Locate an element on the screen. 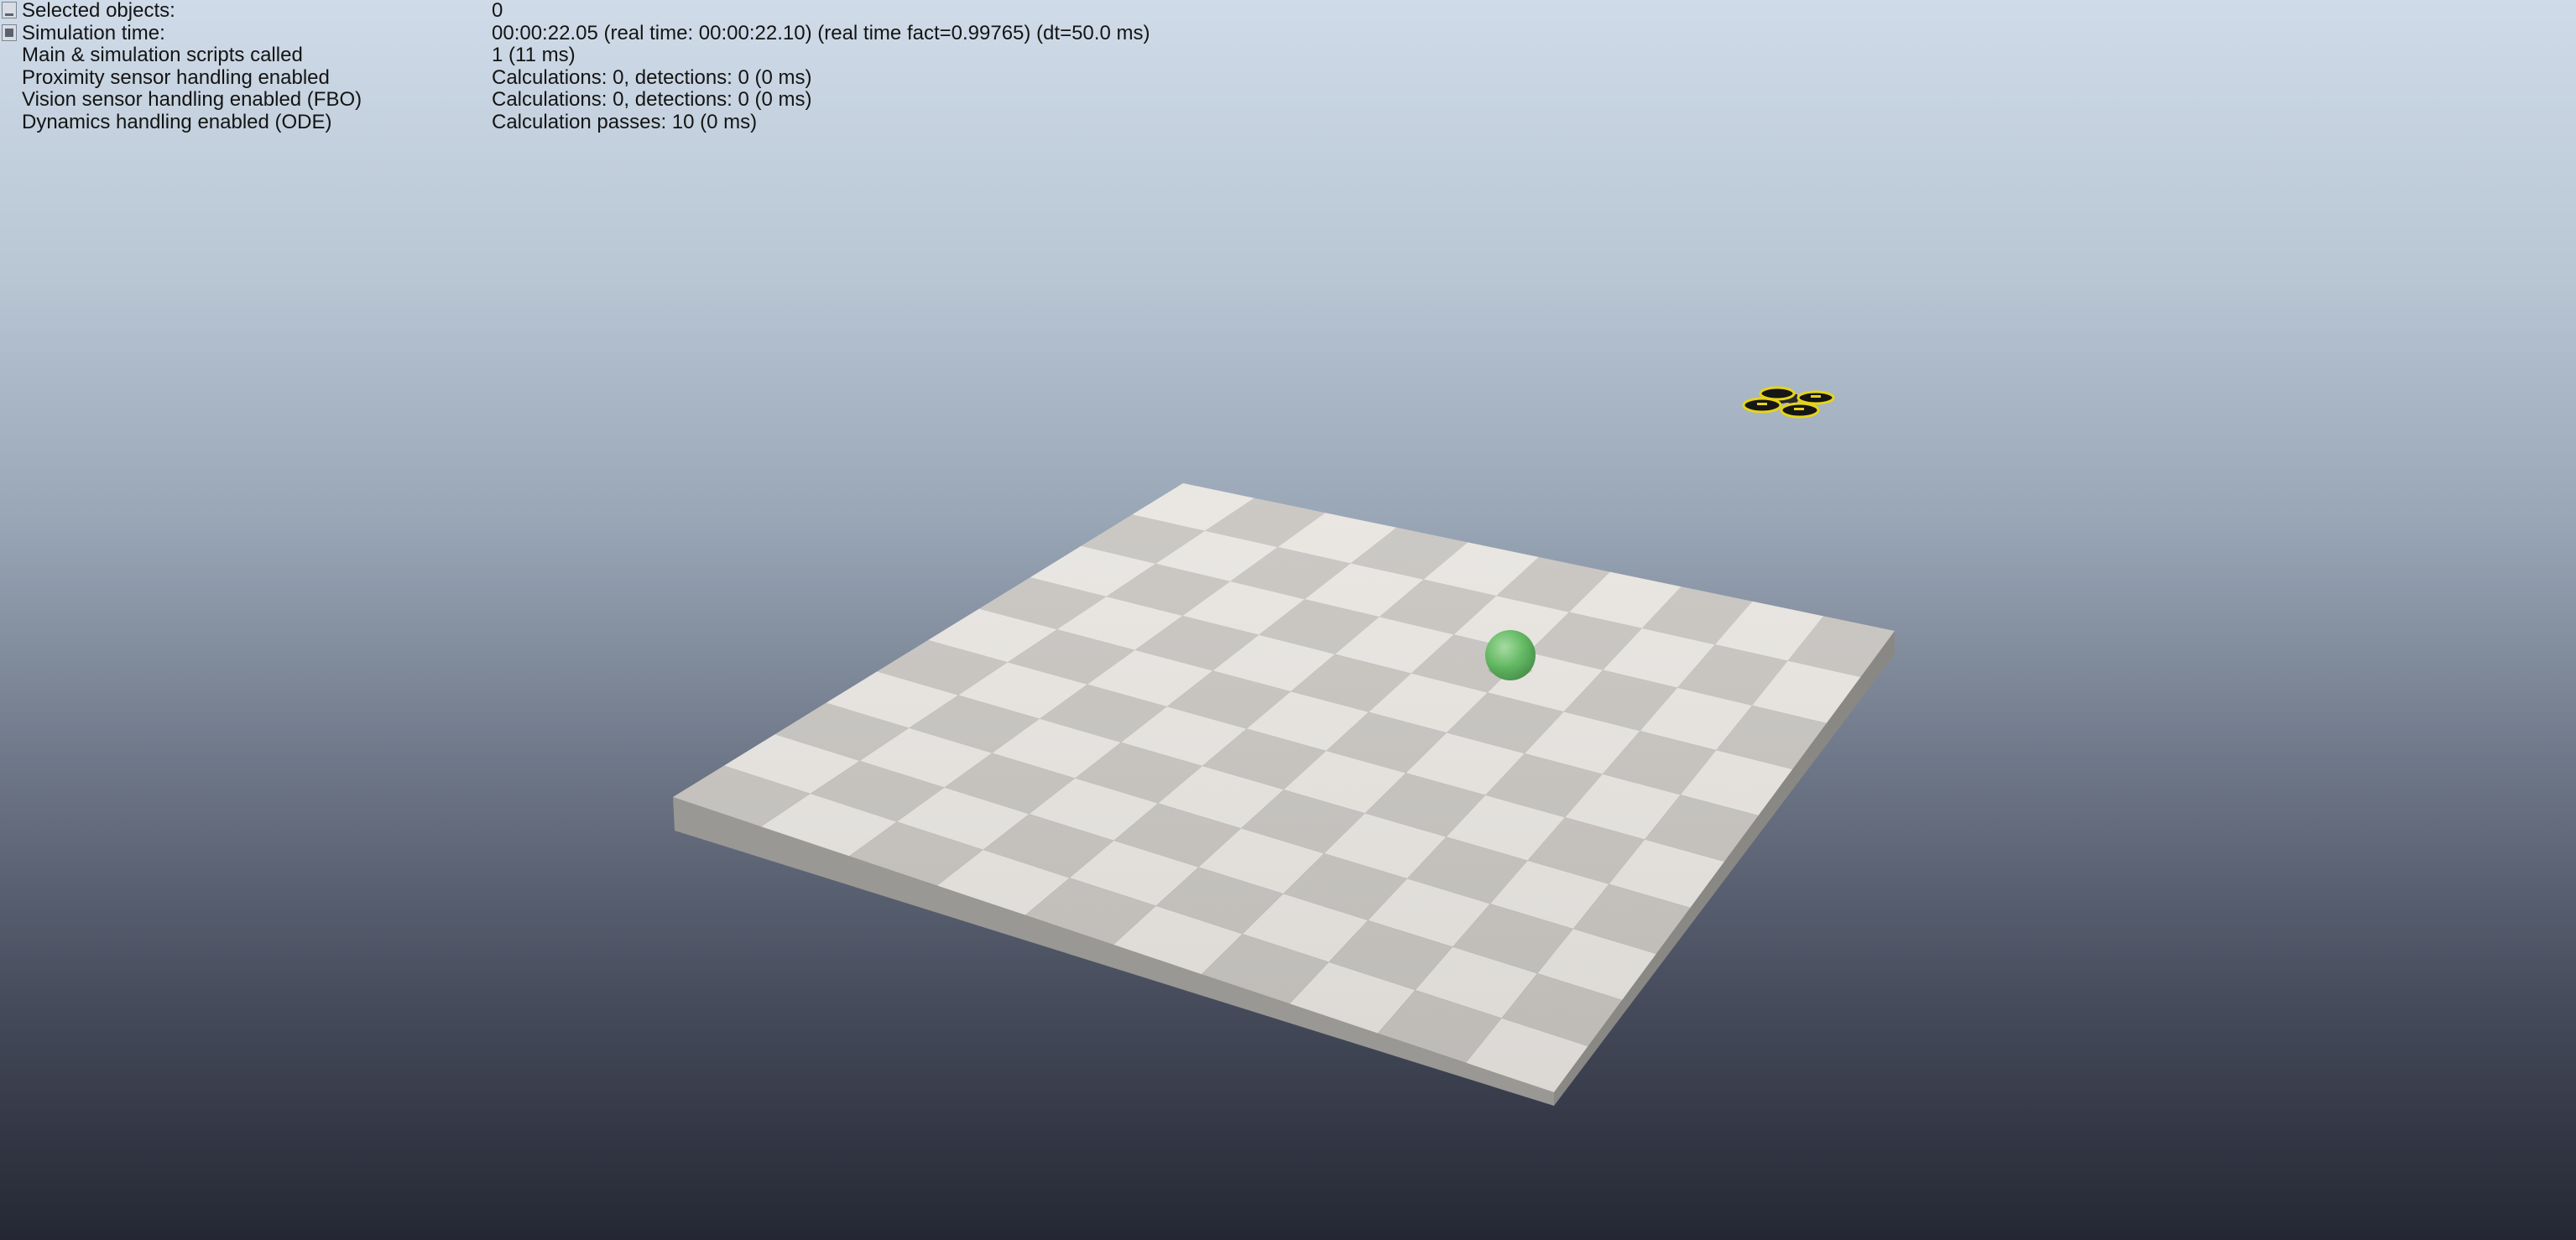 The image size is (2576, 1240). info-label: Main & simulation scripts called is located at coordinates (162, 55).